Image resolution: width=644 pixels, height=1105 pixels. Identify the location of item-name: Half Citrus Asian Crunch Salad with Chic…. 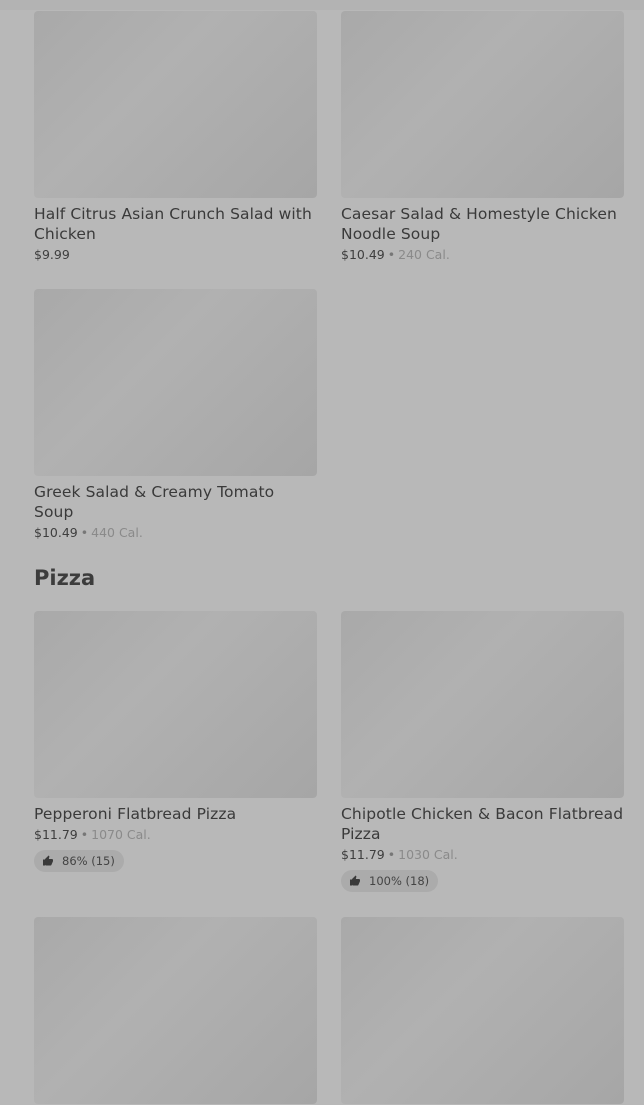
(173, 224).